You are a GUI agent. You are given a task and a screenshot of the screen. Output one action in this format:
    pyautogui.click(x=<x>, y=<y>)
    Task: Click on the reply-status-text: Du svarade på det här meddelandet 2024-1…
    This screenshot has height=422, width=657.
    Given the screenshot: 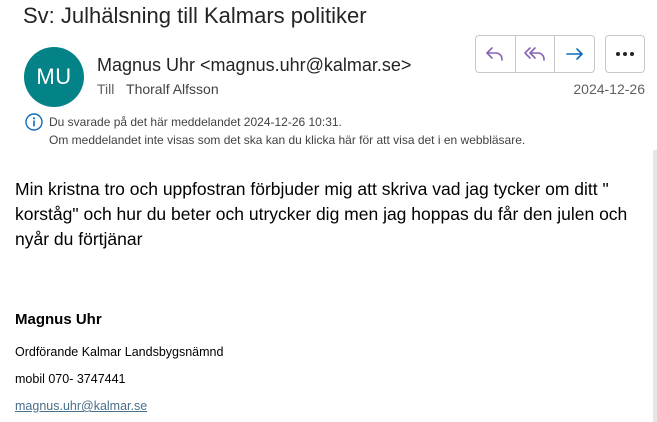 What is the action you would take?
    pyautogui.click(x=195, y=122)
    